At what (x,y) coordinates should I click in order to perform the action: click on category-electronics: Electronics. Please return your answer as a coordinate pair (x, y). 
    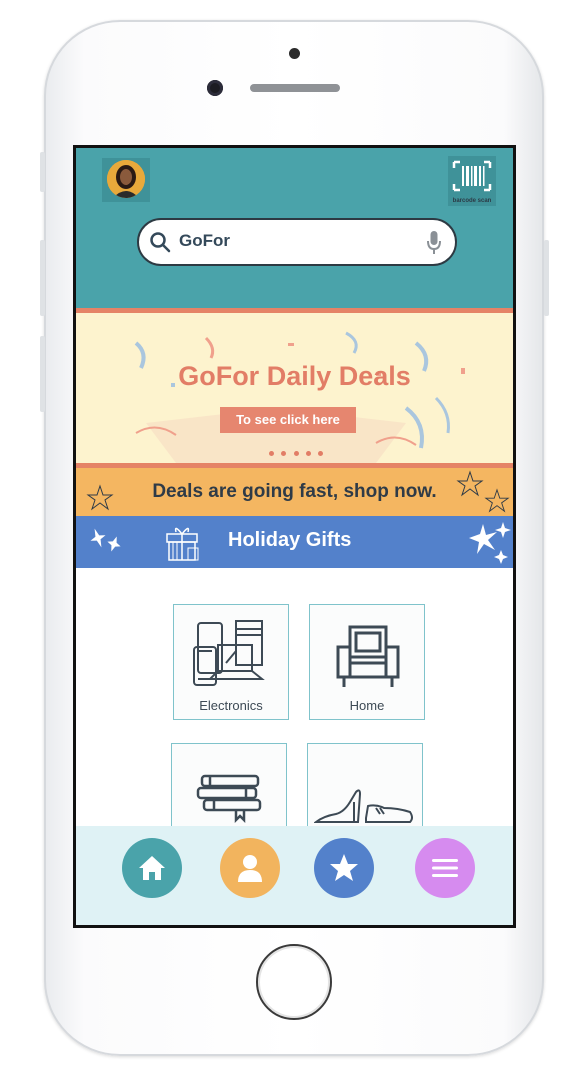
    Looking at the image, I should click on (231, 662).